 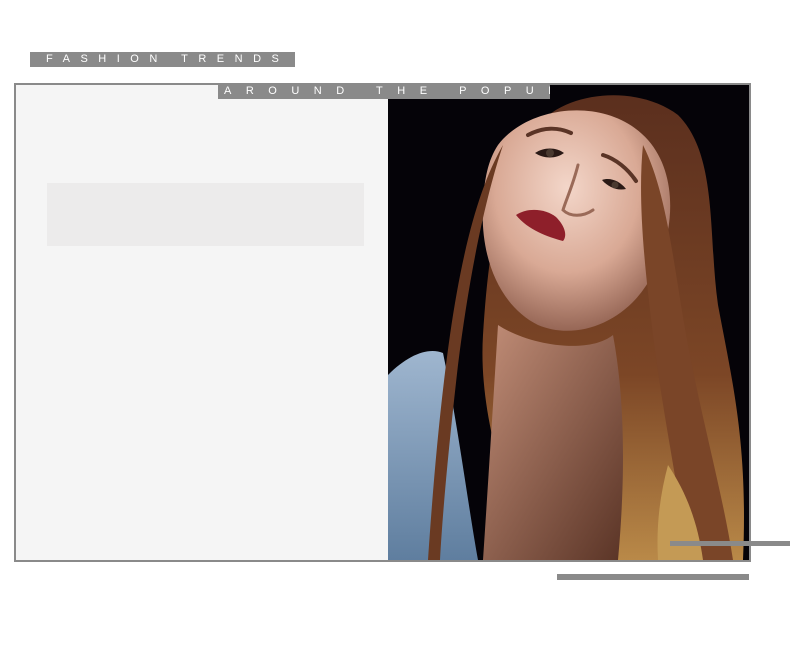 What do you see at coordinates (162, 59) in the screenshot?
I see `fashion-trends-tag: FASHION TRENDS` at bounding box center [162, 59].